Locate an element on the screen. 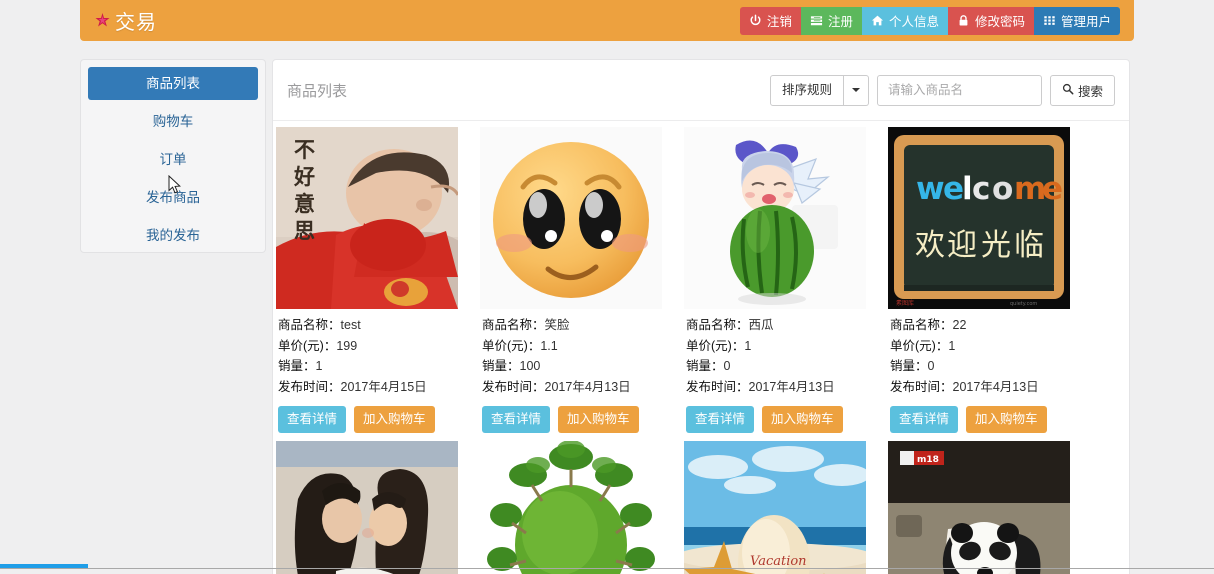 Image resolution: width=1214 pixels, height=574 pixels. product-card: Vacation Dreams is located at coordinates (783, 507).